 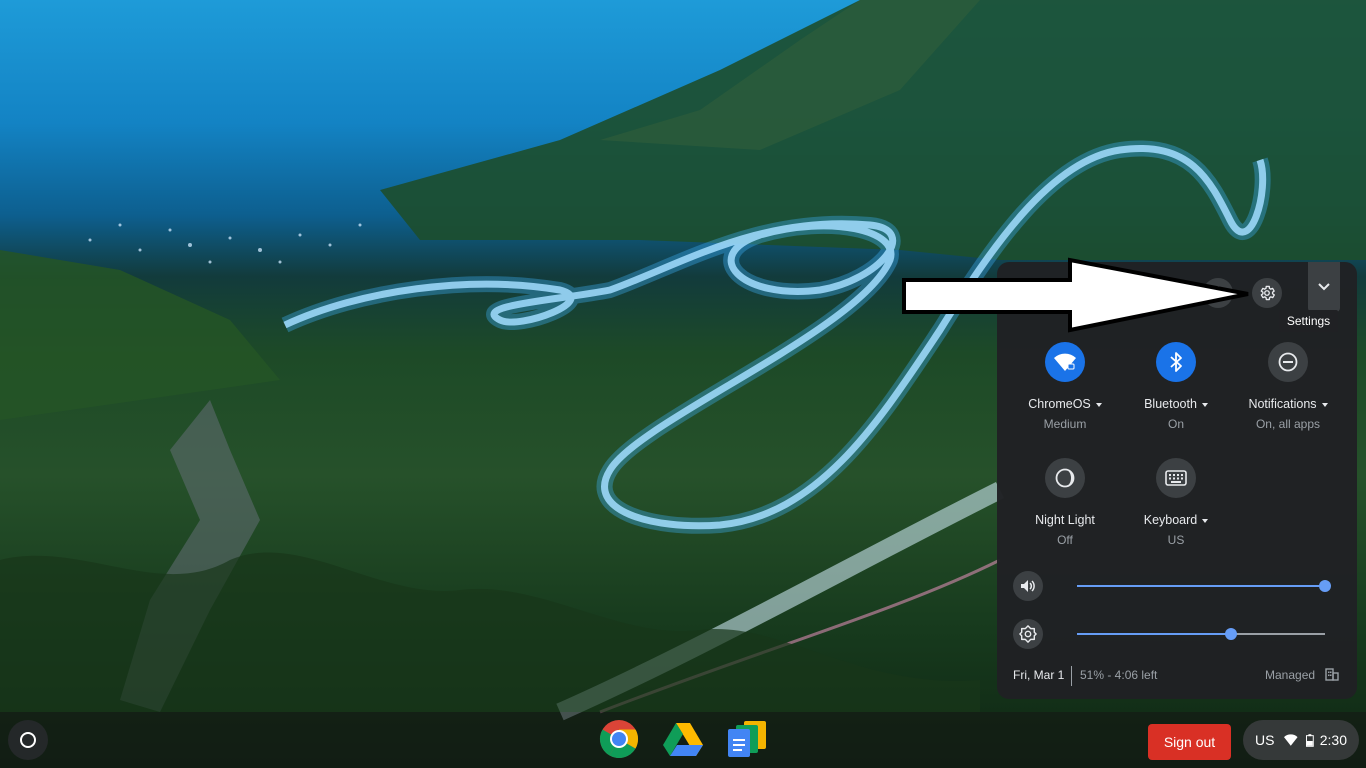 What do you see at coordinates (1154, 634) in the screenshot?
I see `brightness-slider-fill` at bounding box center [1154, 634].